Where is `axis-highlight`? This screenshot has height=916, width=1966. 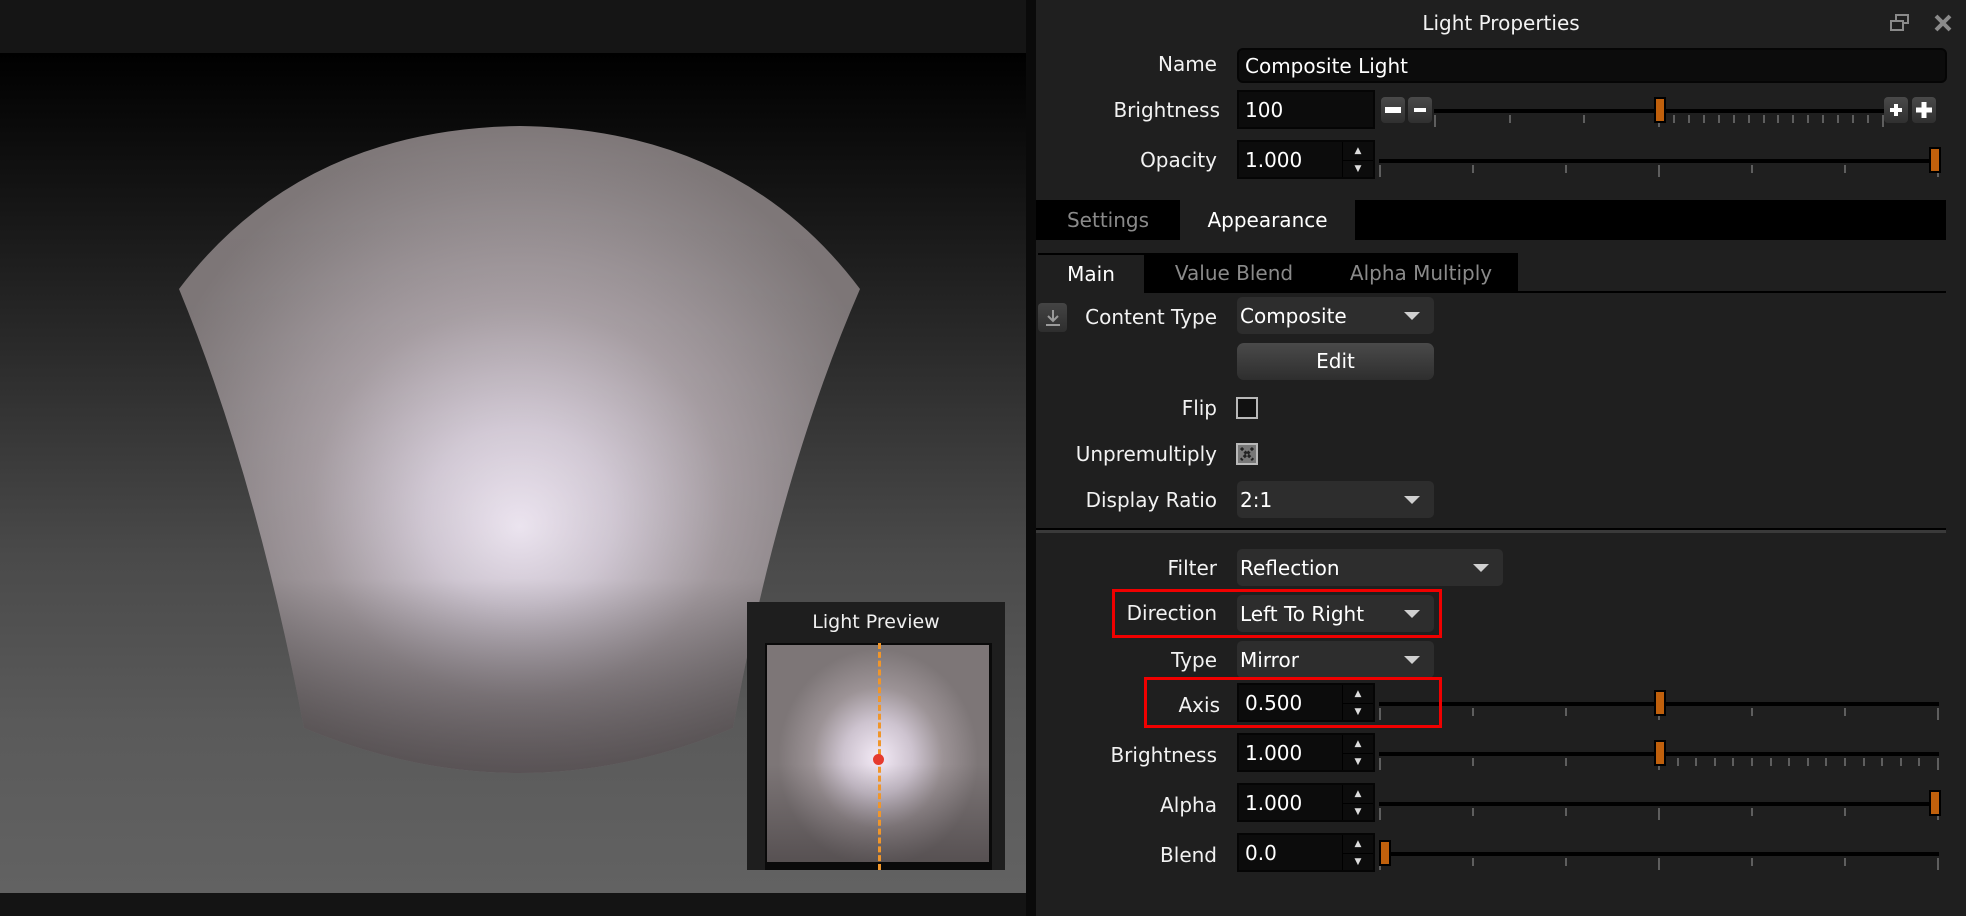
axis-highlight is located at coordinates (1293, 702).